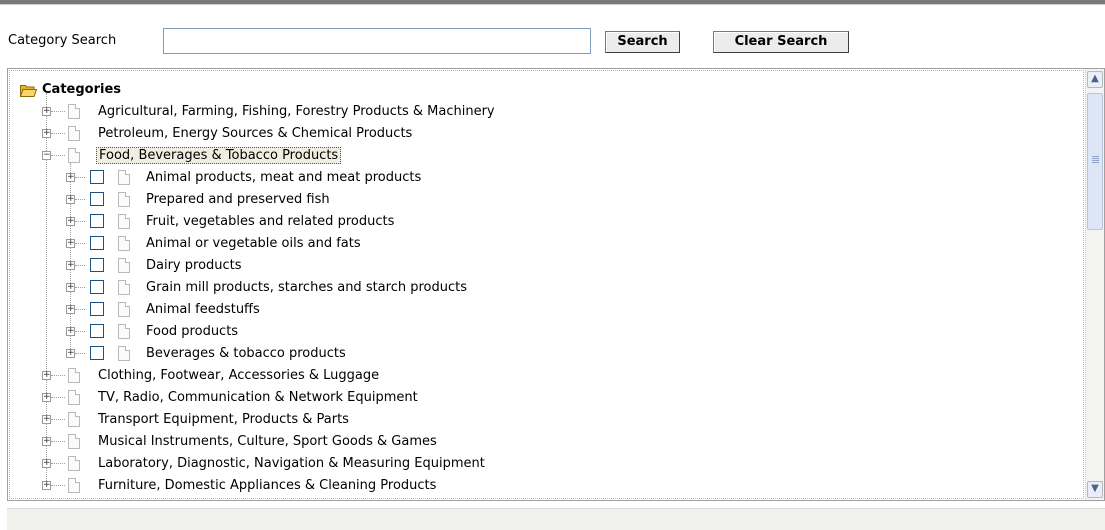 The height and width of the screenshot is (530, 1105). I want to click on tree-subitem-label: Animal or vegetable oils and fats, so click(253, 243).